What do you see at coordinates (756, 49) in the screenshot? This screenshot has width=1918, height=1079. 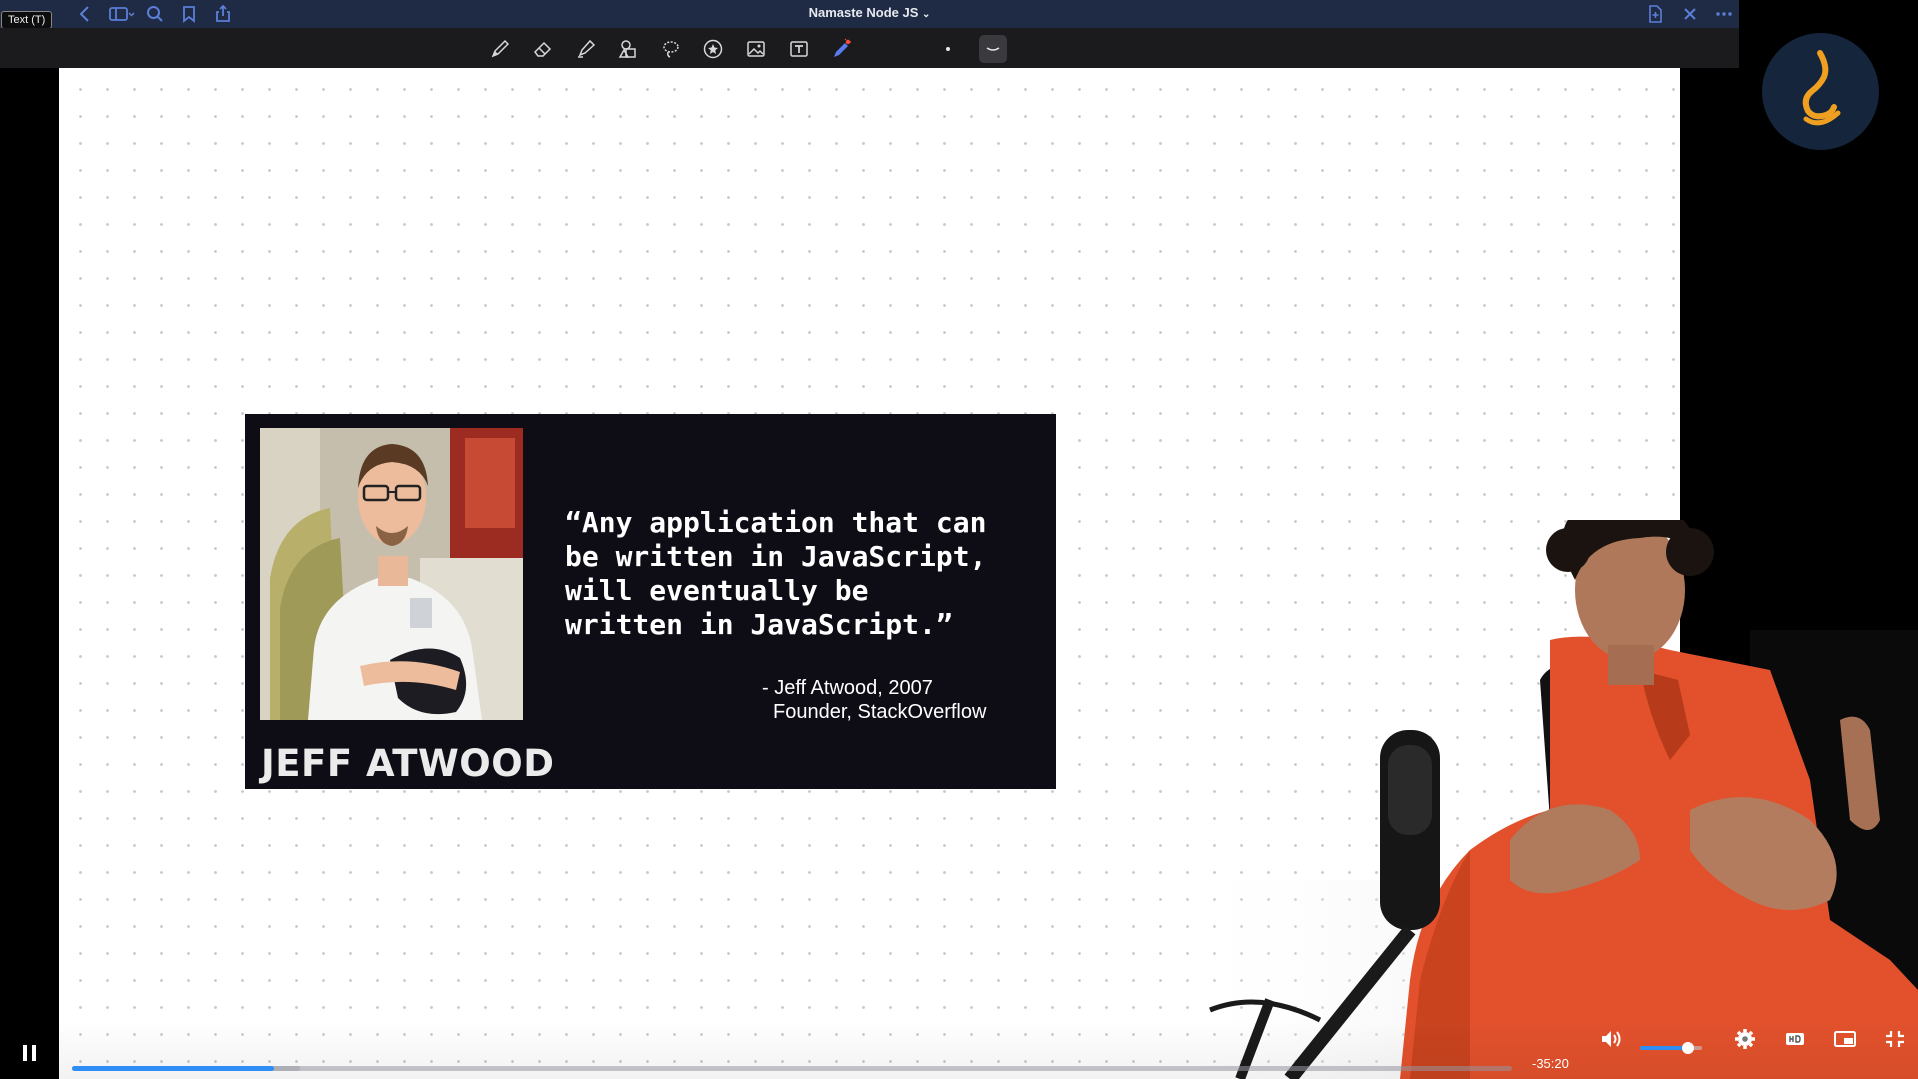 I see `image-tool-icon` at bounding box center [756, 49].